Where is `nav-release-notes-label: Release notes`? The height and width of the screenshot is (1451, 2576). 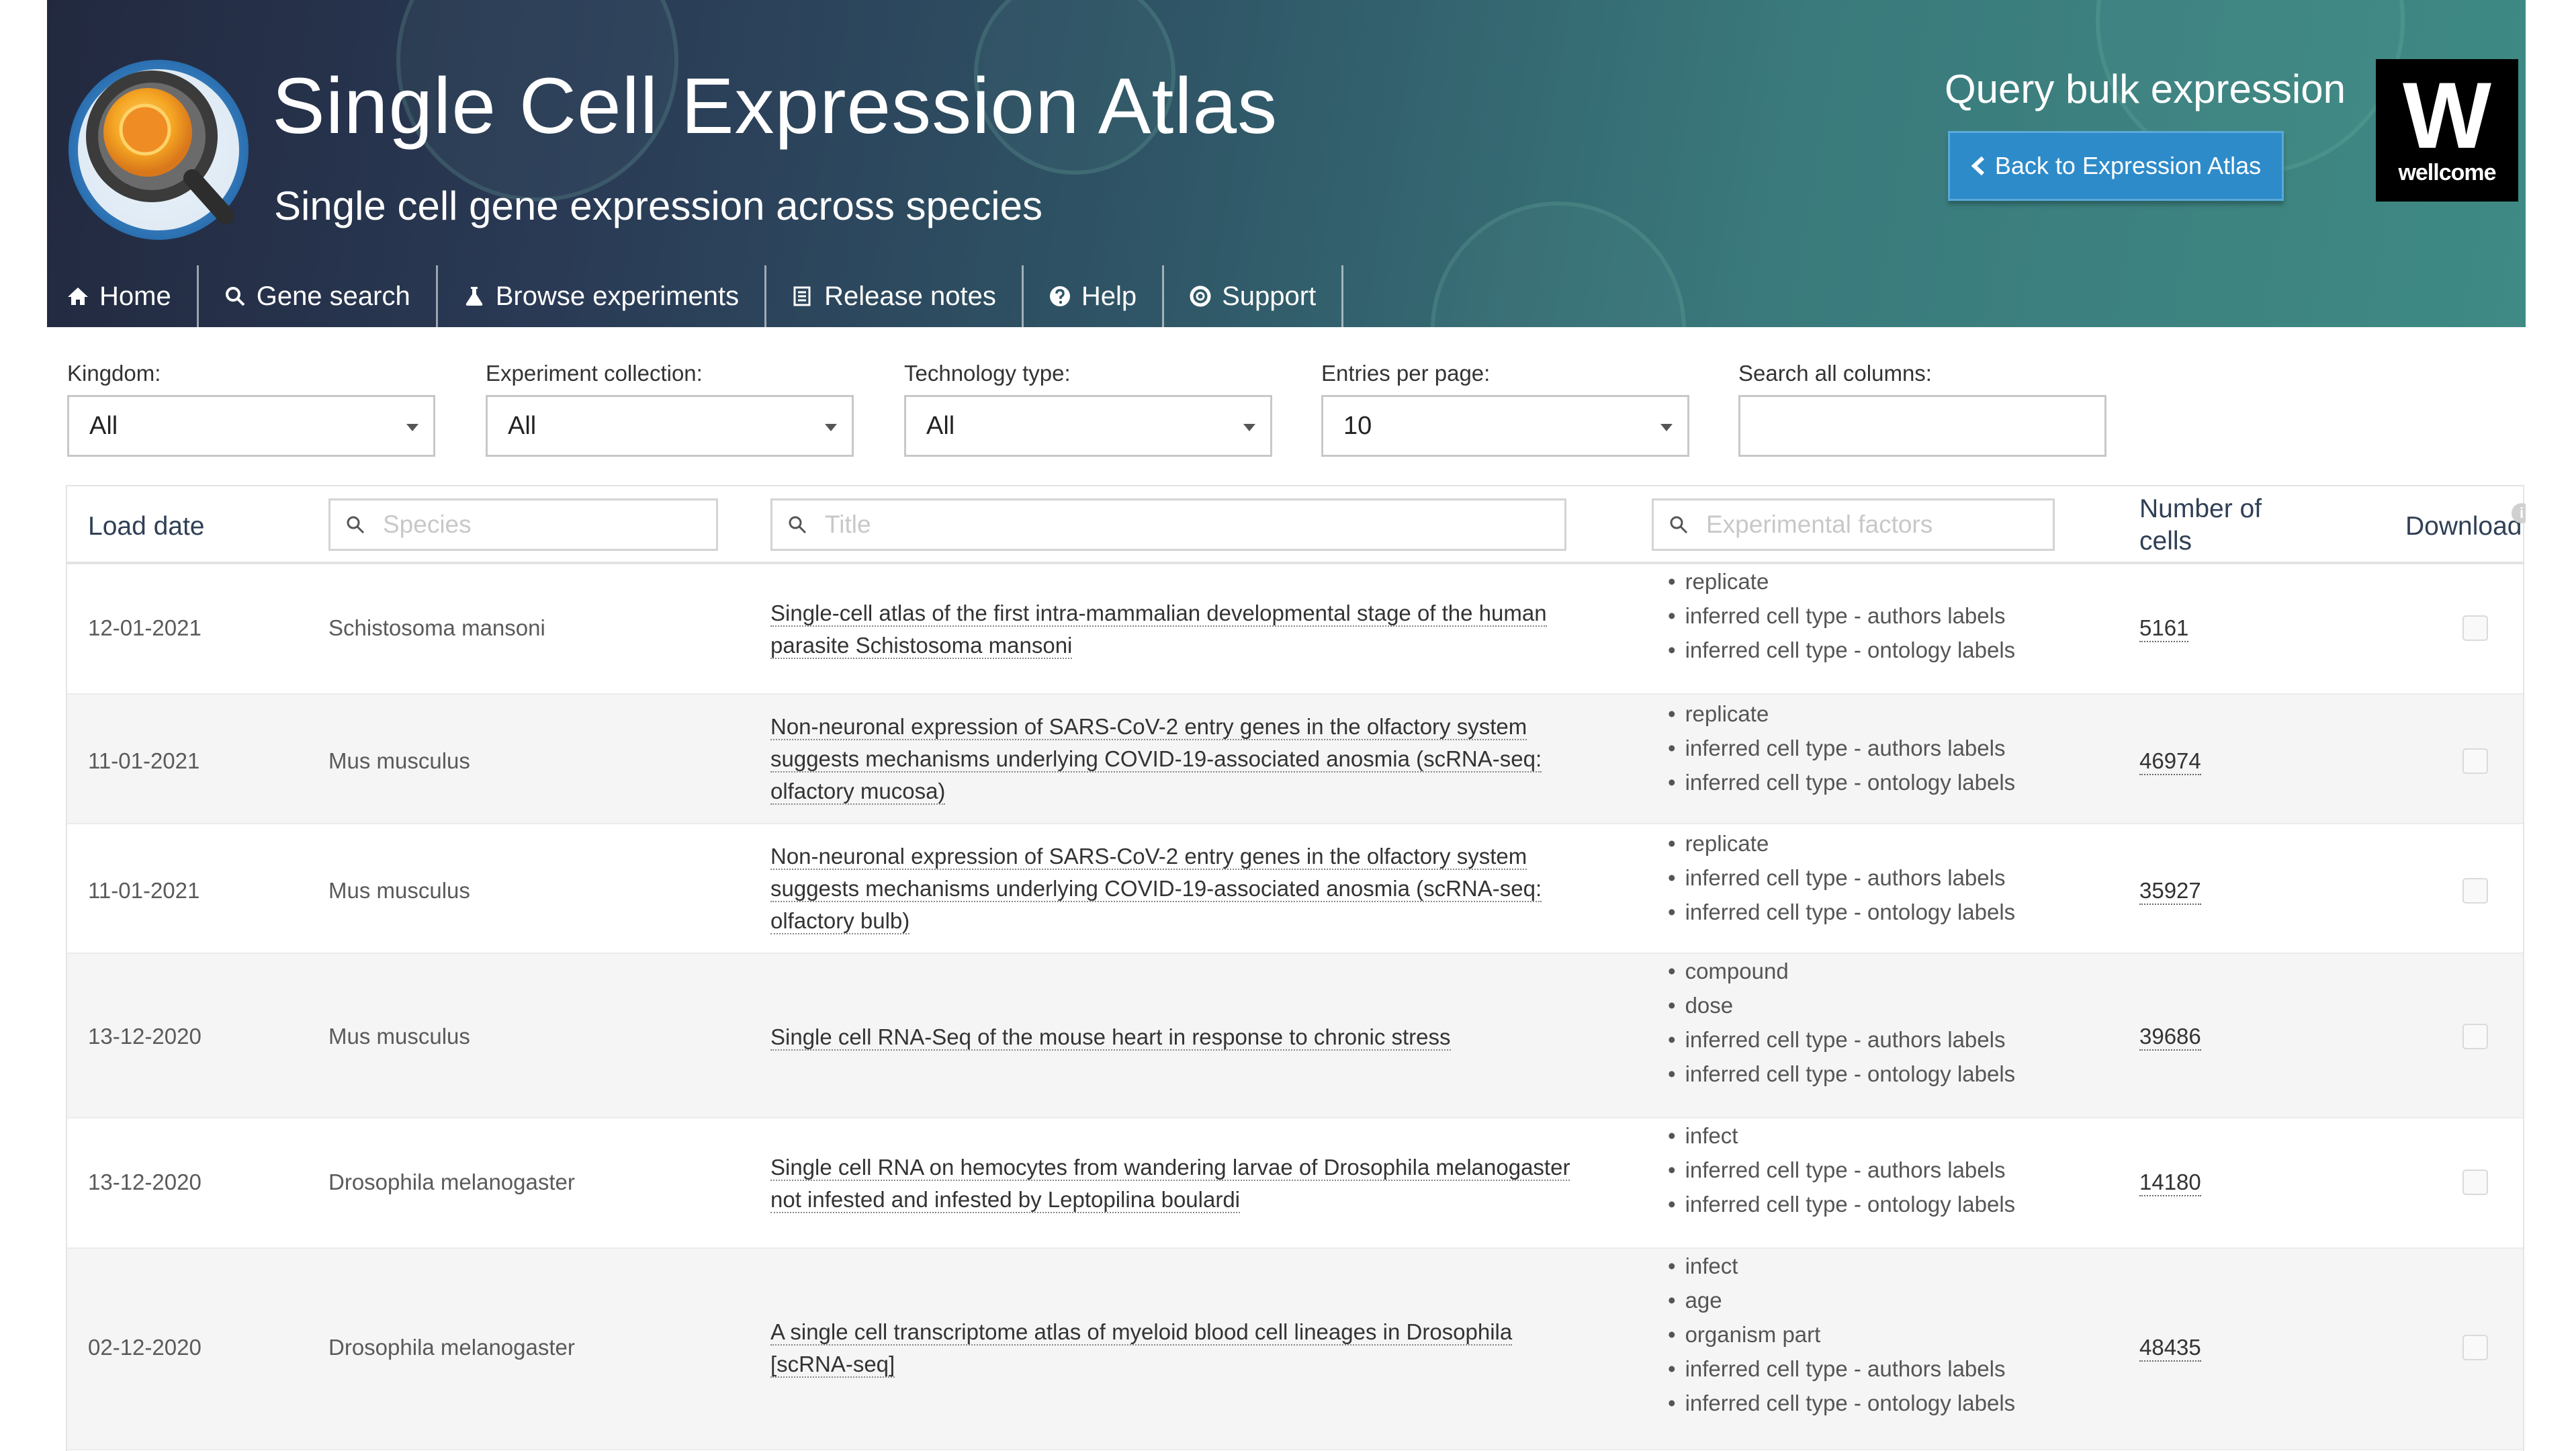 nav-release-notes-label: Release notes is located at coordinates (910, 296).